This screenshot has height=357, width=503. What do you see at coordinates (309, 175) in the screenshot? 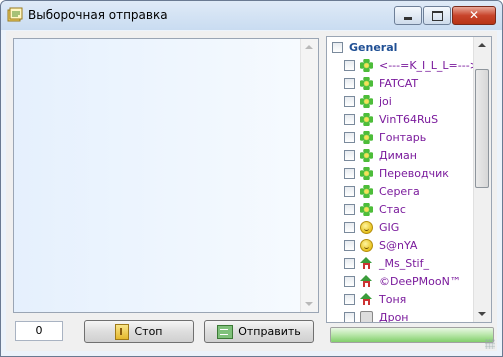
I see `message-scrollbar` at bounding box center [309, 175].